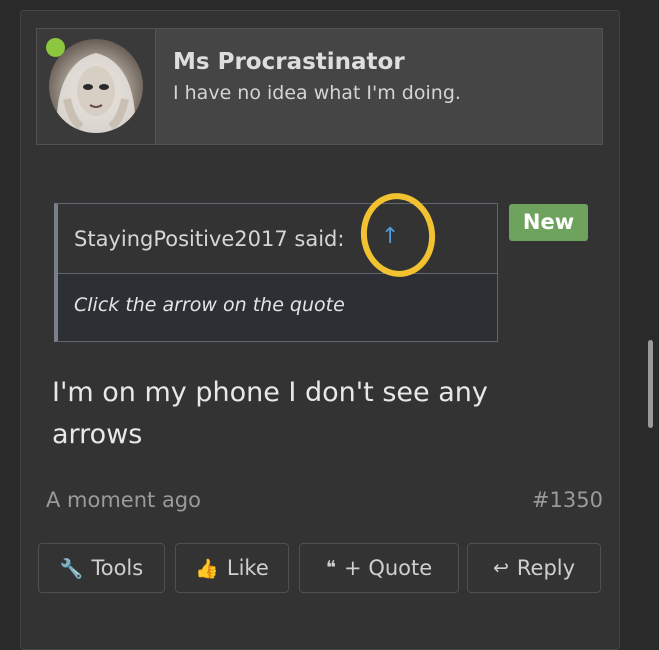  What do you see at coordinates (567, 500) in the screenshot?
I see `post-number: #1350` at bounding box center [567, 500].